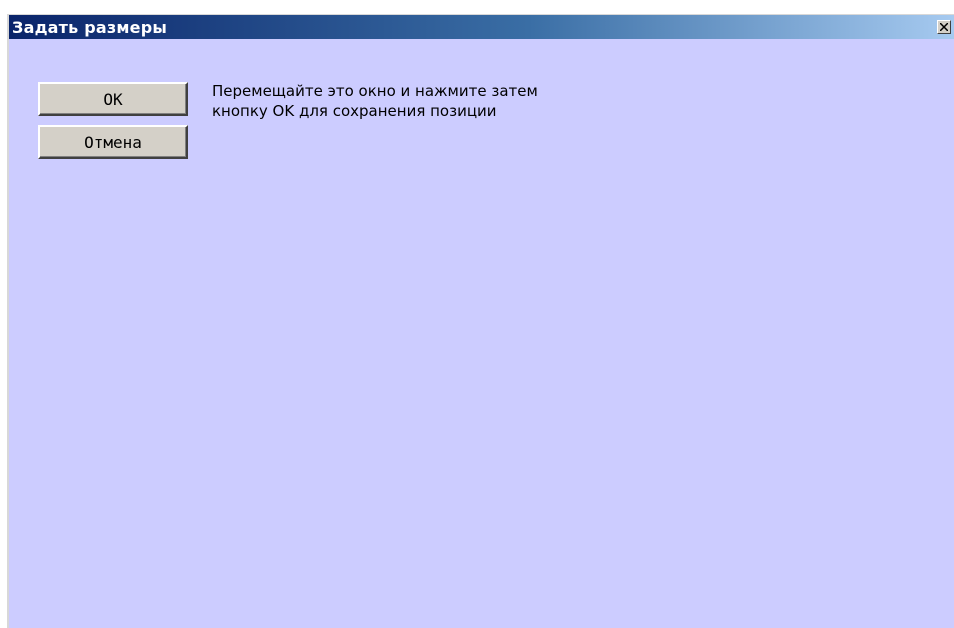 This screenshot has width=954, height=628. What do you see at coordinates (354, 111) in the screenshot?
I see `instruction-line-2: кнопку OK для сохранения позиции` at bounding box center [354, 111].